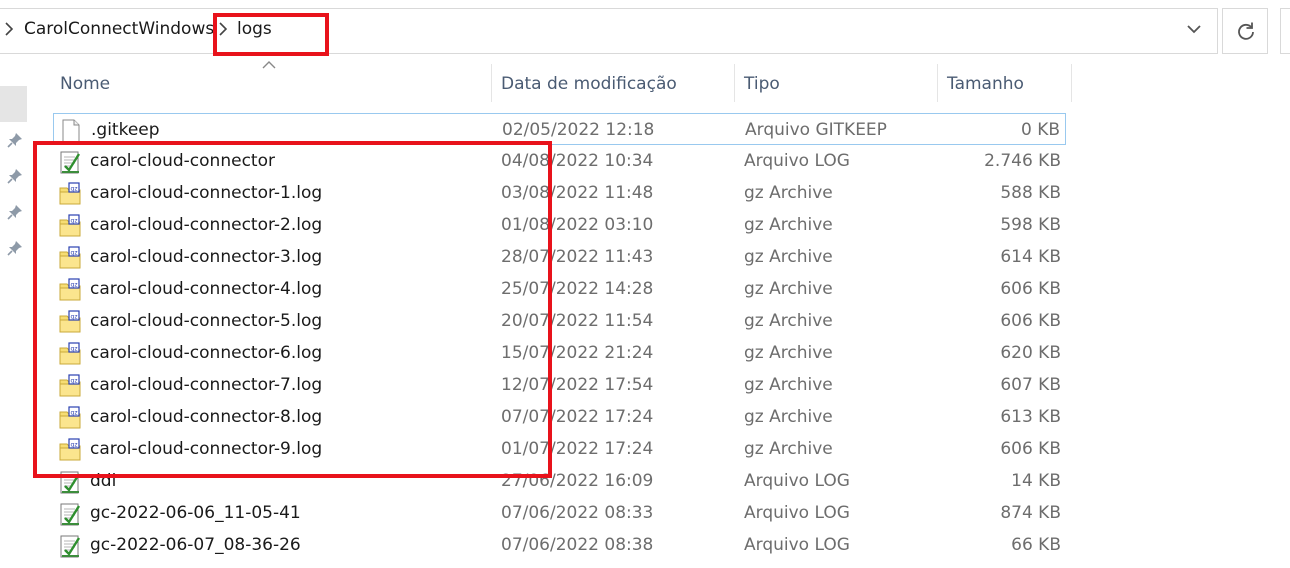 The height and width of the screenshot is (568, 1290). What do you see at coordinates (1030, 513) in the screenshot?
I see `file-size: 874 KB` at bounding box center [1030, 513].